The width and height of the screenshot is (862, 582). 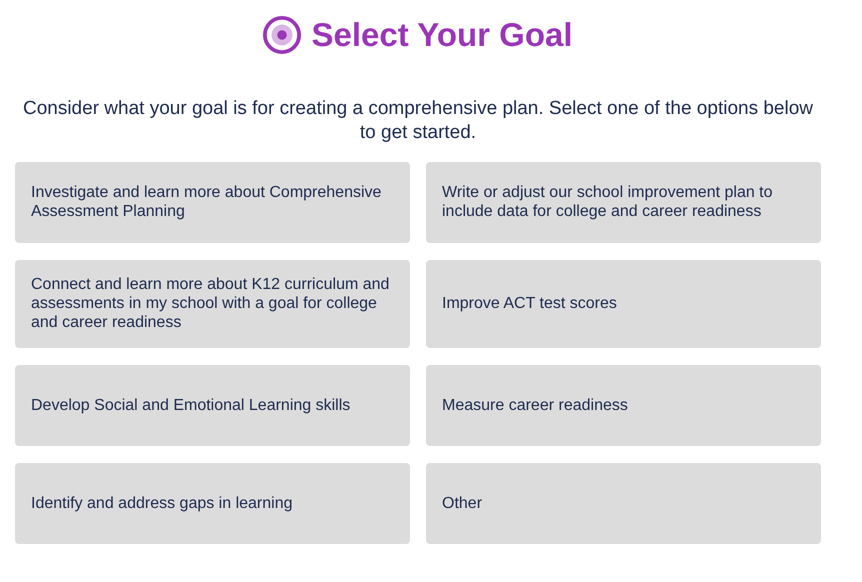 What do you see at coordinates (418, 121) in the screenshot?
I see `intro-text: Consider what your goal is for creating a comprehensive plan. Select one of the options below to get started.` at bounding box center [418, 121].